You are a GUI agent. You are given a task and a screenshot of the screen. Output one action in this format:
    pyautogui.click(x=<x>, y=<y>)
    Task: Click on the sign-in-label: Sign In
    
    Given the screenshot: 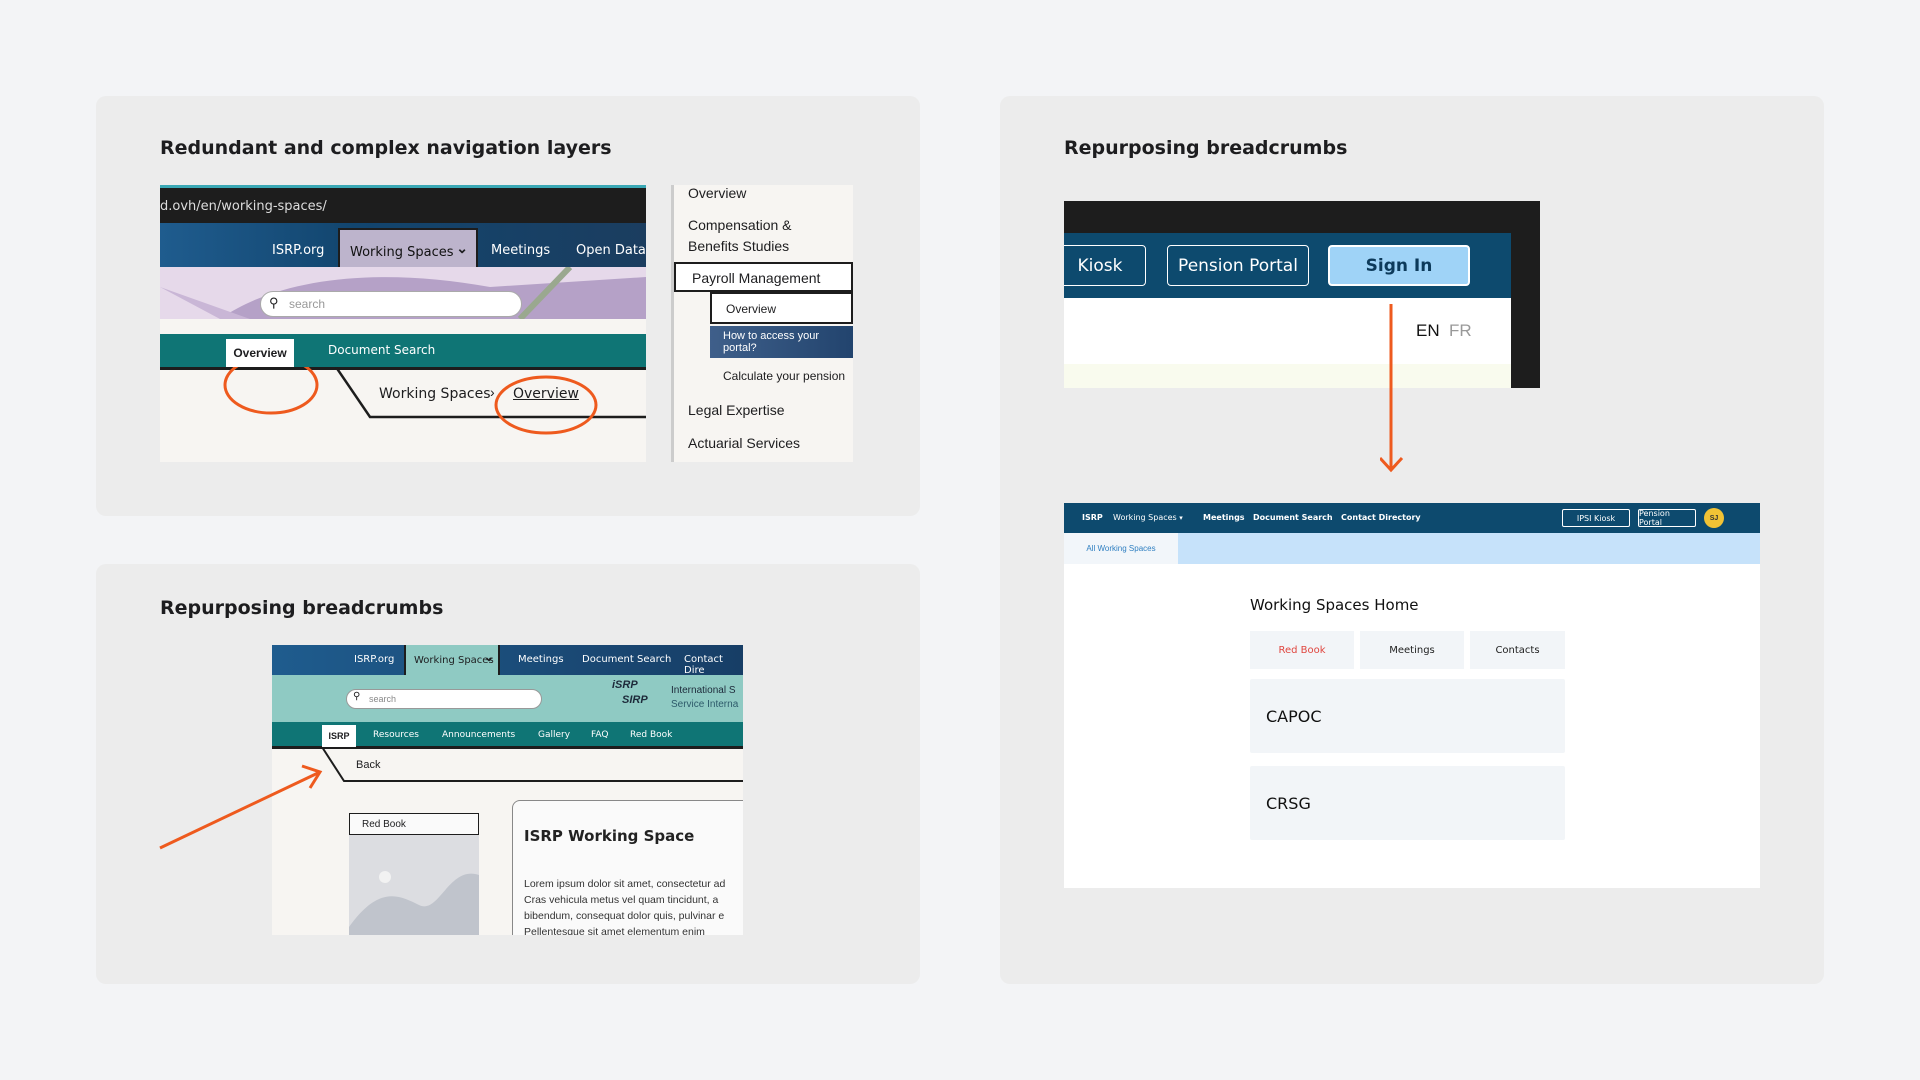 What is the action you would take?
    pyautogui.click(x=1399, y=265)
    